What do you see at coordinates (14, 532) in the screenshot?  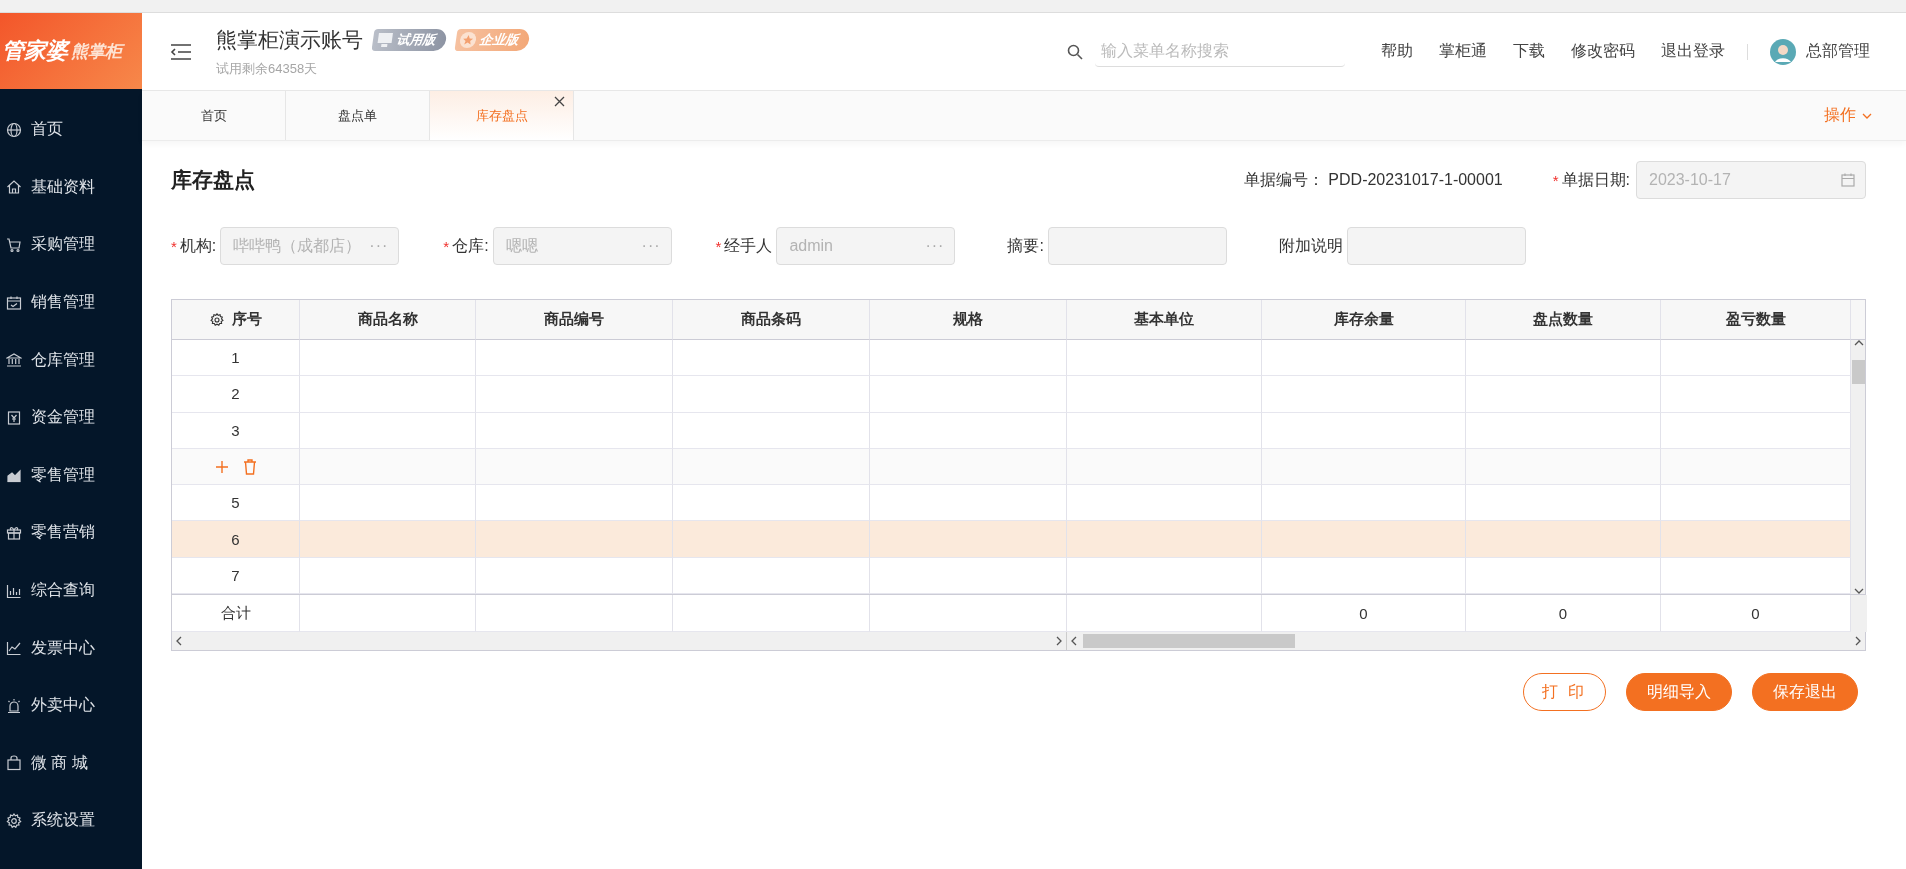 I see `gift-icon` at bounding box center [14, 532].